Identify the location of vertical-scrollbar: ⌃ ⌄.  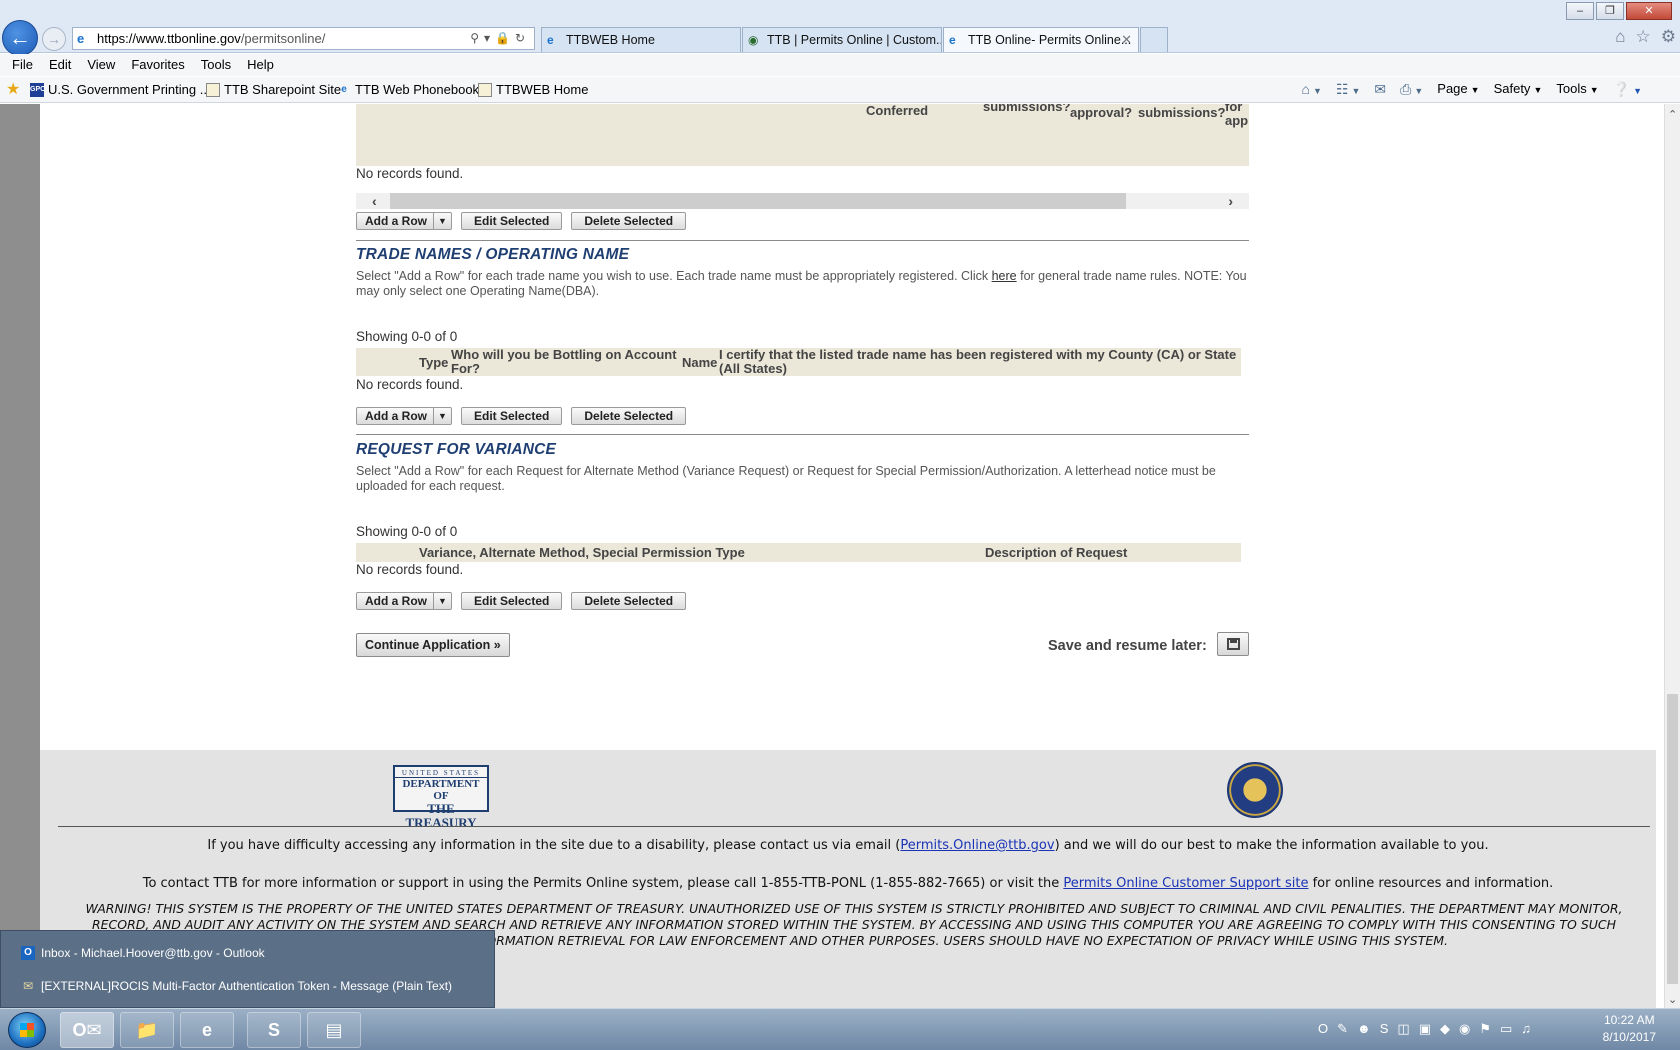
(1672, 556).